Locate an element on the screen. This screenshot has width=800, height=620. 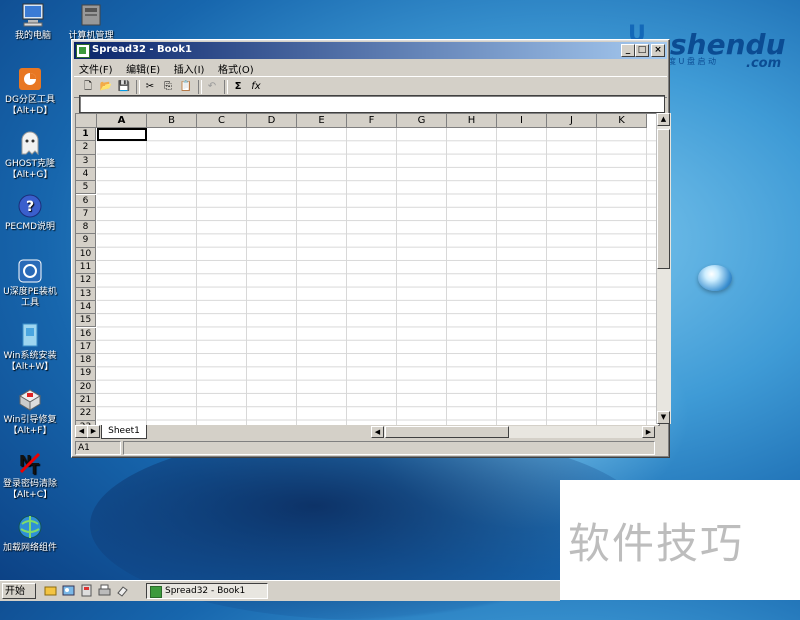
row-header-18: 18 is located at coordinates (86, 361).